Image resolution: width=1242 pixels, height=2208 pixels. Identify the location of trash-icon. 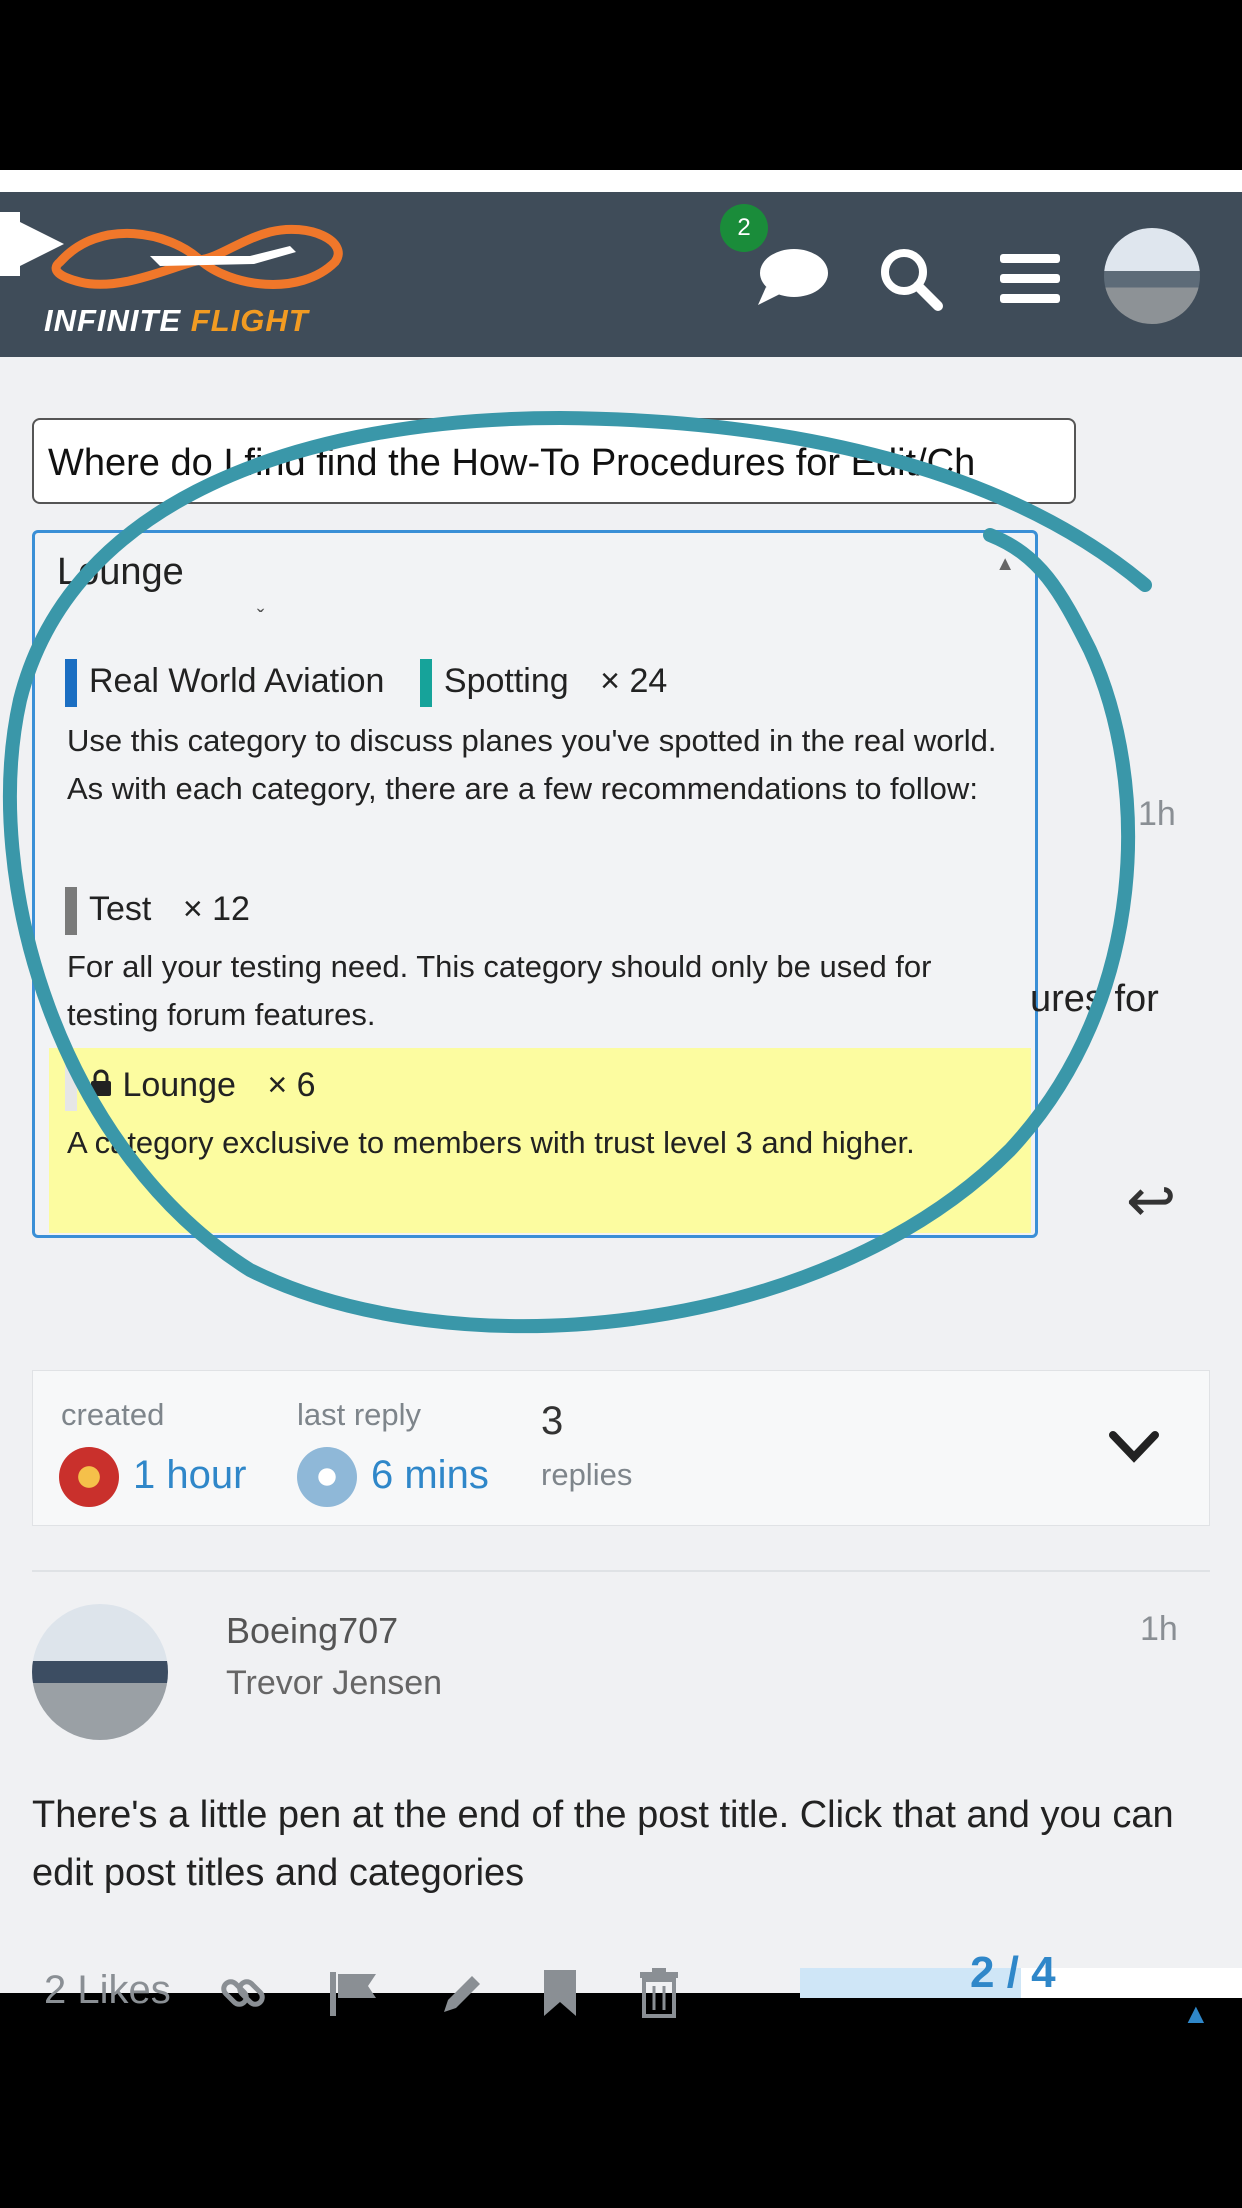
(659, 1994).